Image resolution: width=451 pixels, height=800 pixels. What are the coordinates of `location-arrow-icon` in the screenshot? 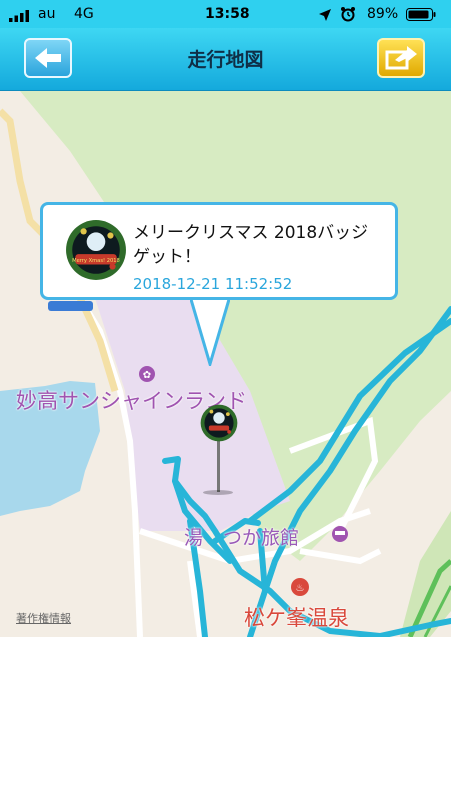 It's located at (325, 17).